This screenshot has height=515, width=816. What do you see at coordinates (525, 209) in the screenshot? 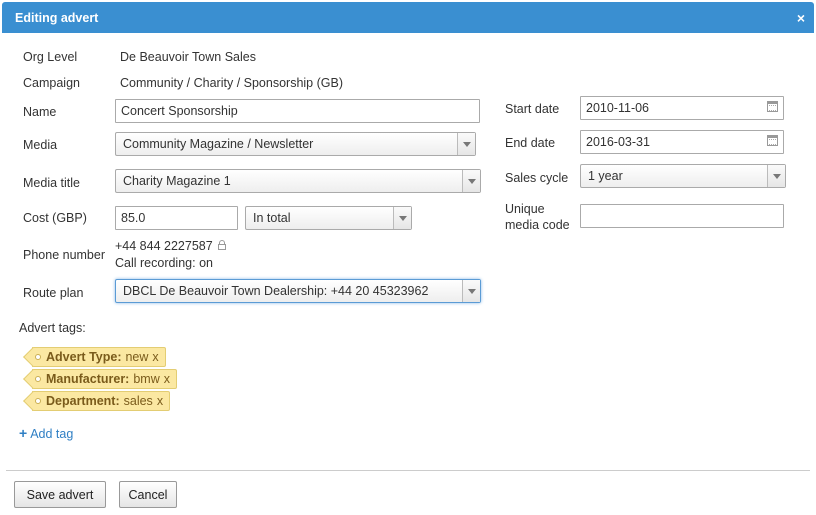
I see `unique-media-code-label-1: Unique` at bounding box center [525, 209].